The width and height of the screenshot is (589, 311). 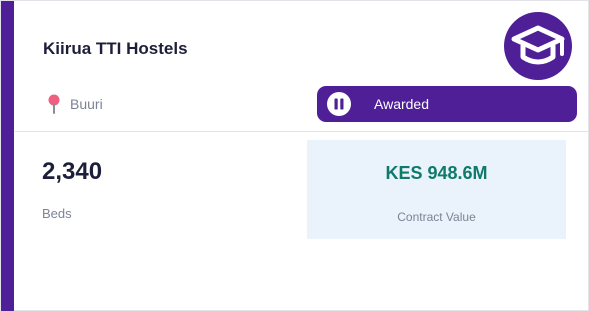 I want to click on project-title: Kiirua TTI Hostels, so click(x=115, y=48).